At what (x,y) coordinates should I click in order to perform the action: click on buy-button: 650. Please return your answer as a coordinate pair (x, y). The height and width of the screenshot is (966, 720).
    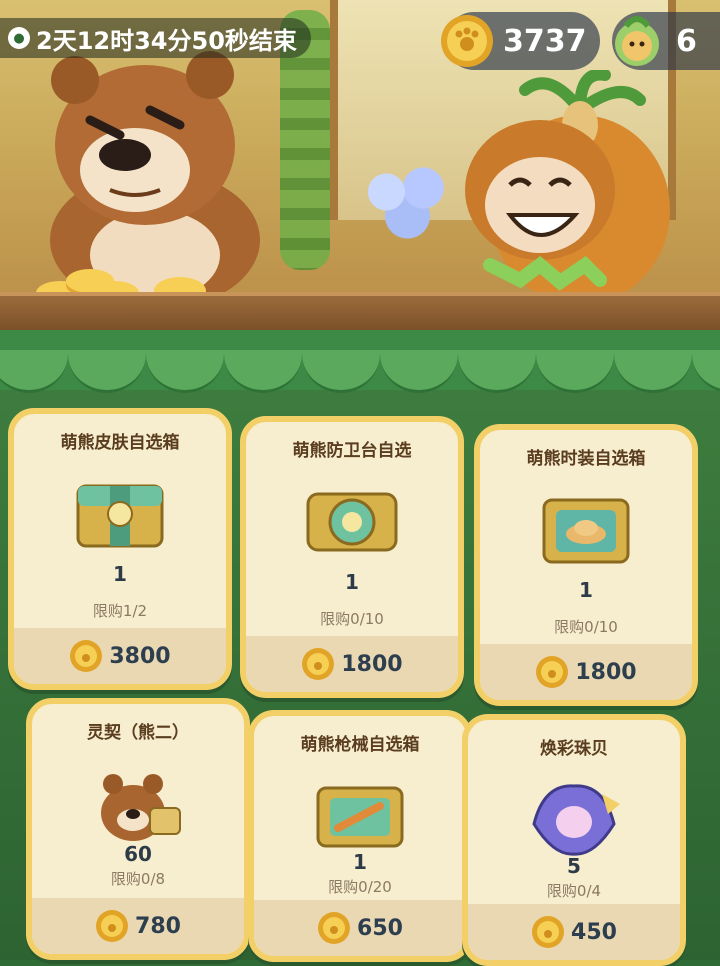
    Looking at the image, I should click on (360, 928).